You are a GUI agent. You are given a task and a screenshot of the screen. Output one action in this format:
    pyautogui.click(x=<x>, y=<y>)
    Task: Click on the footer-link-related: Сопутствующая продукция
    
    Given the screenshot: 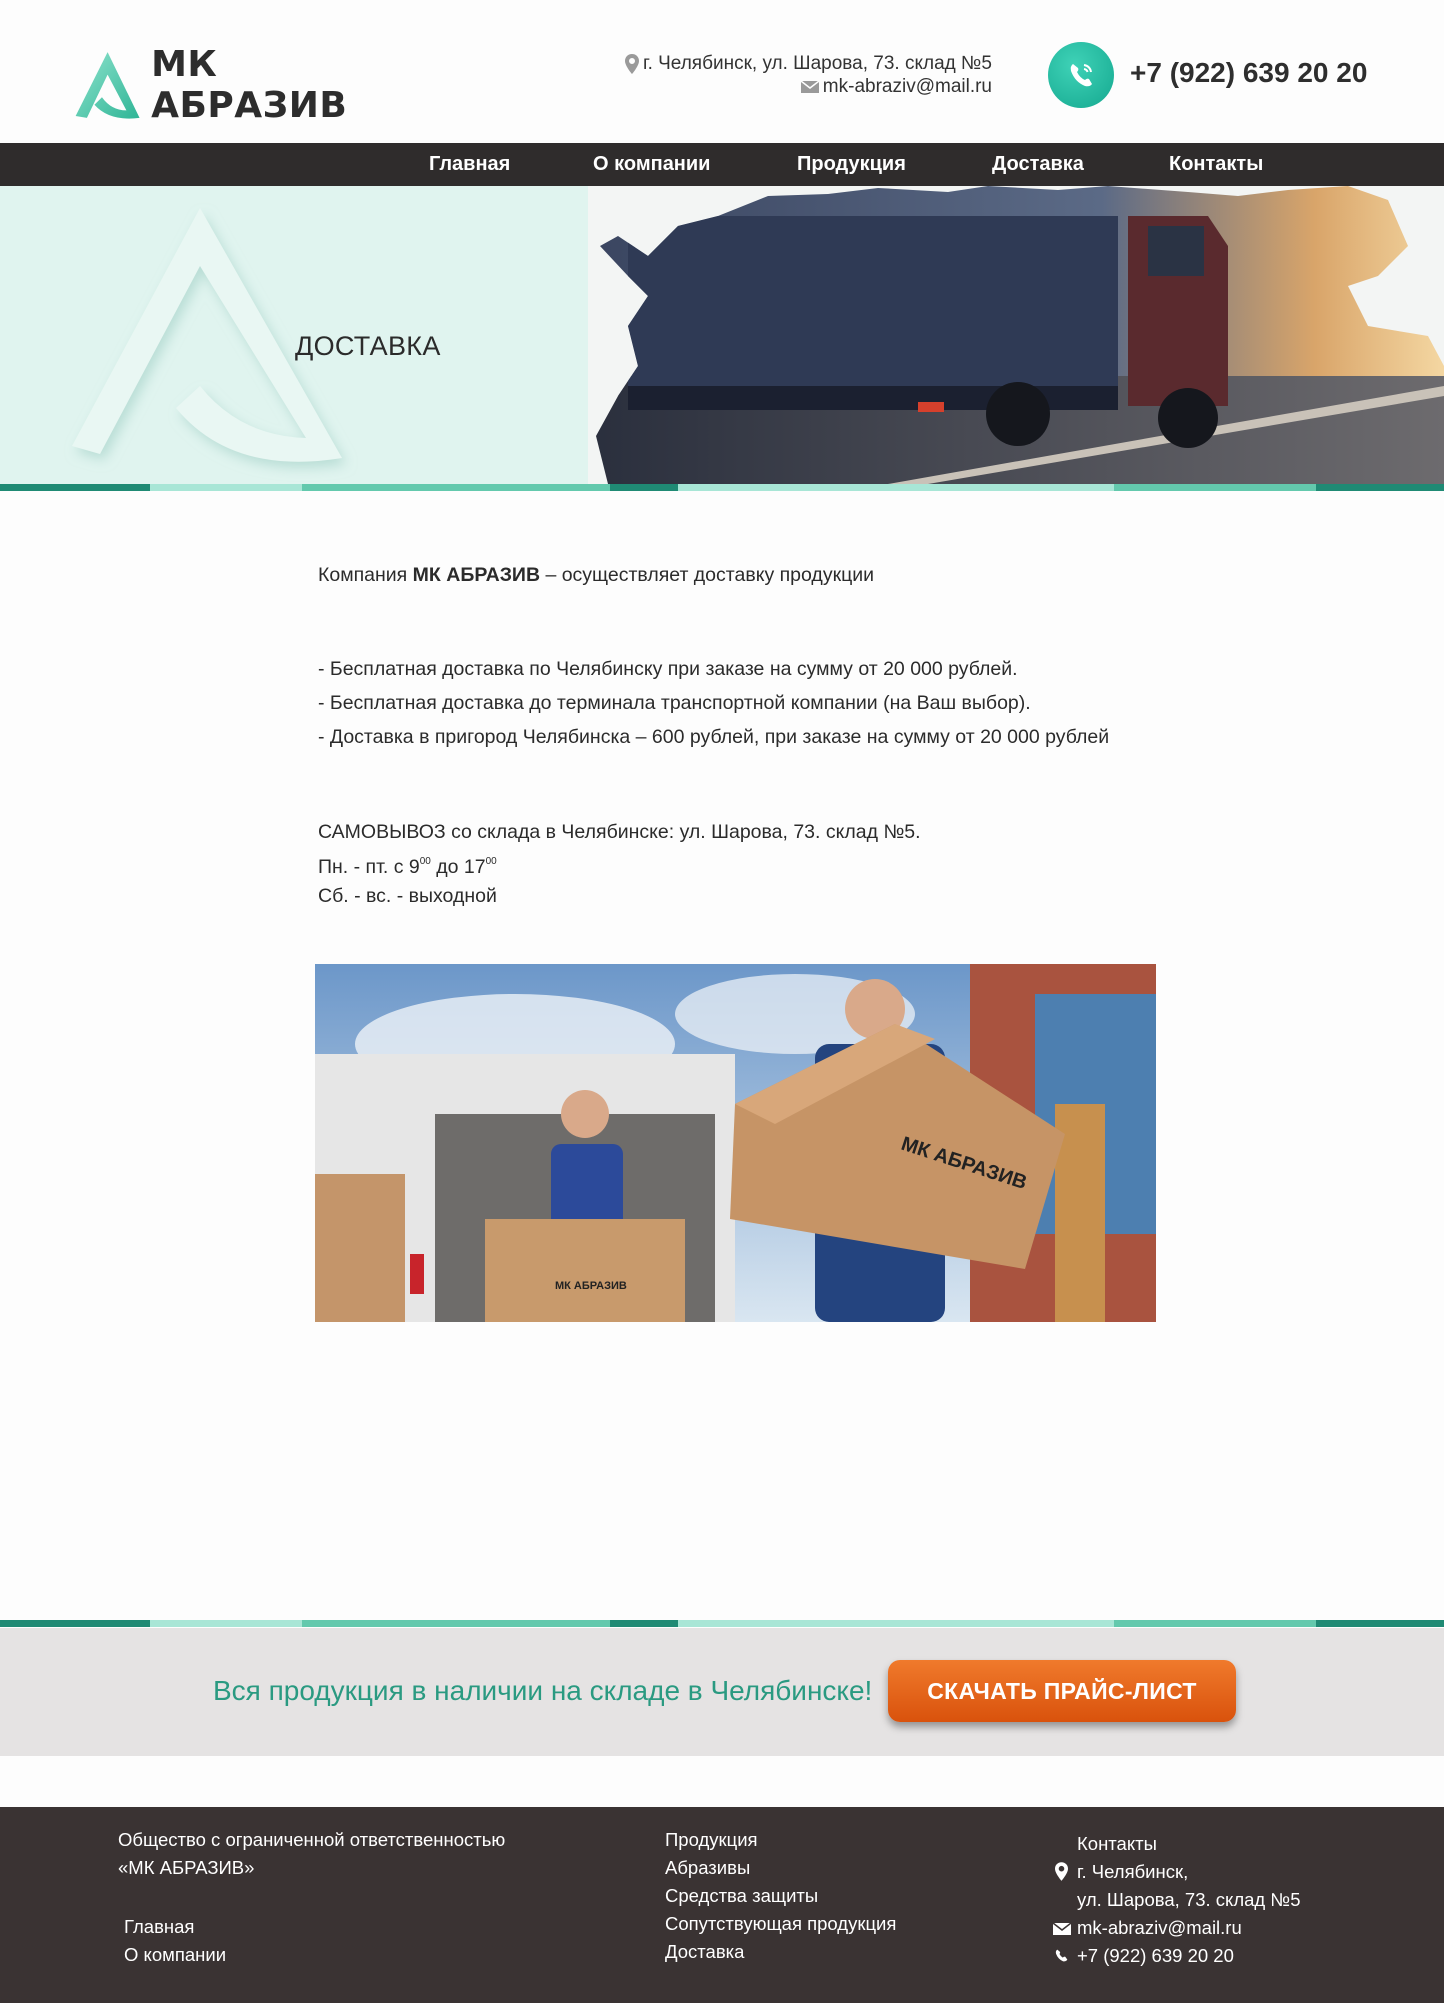 What is the action you would take?
    pyautogui.click(x=780, y=1924)
    